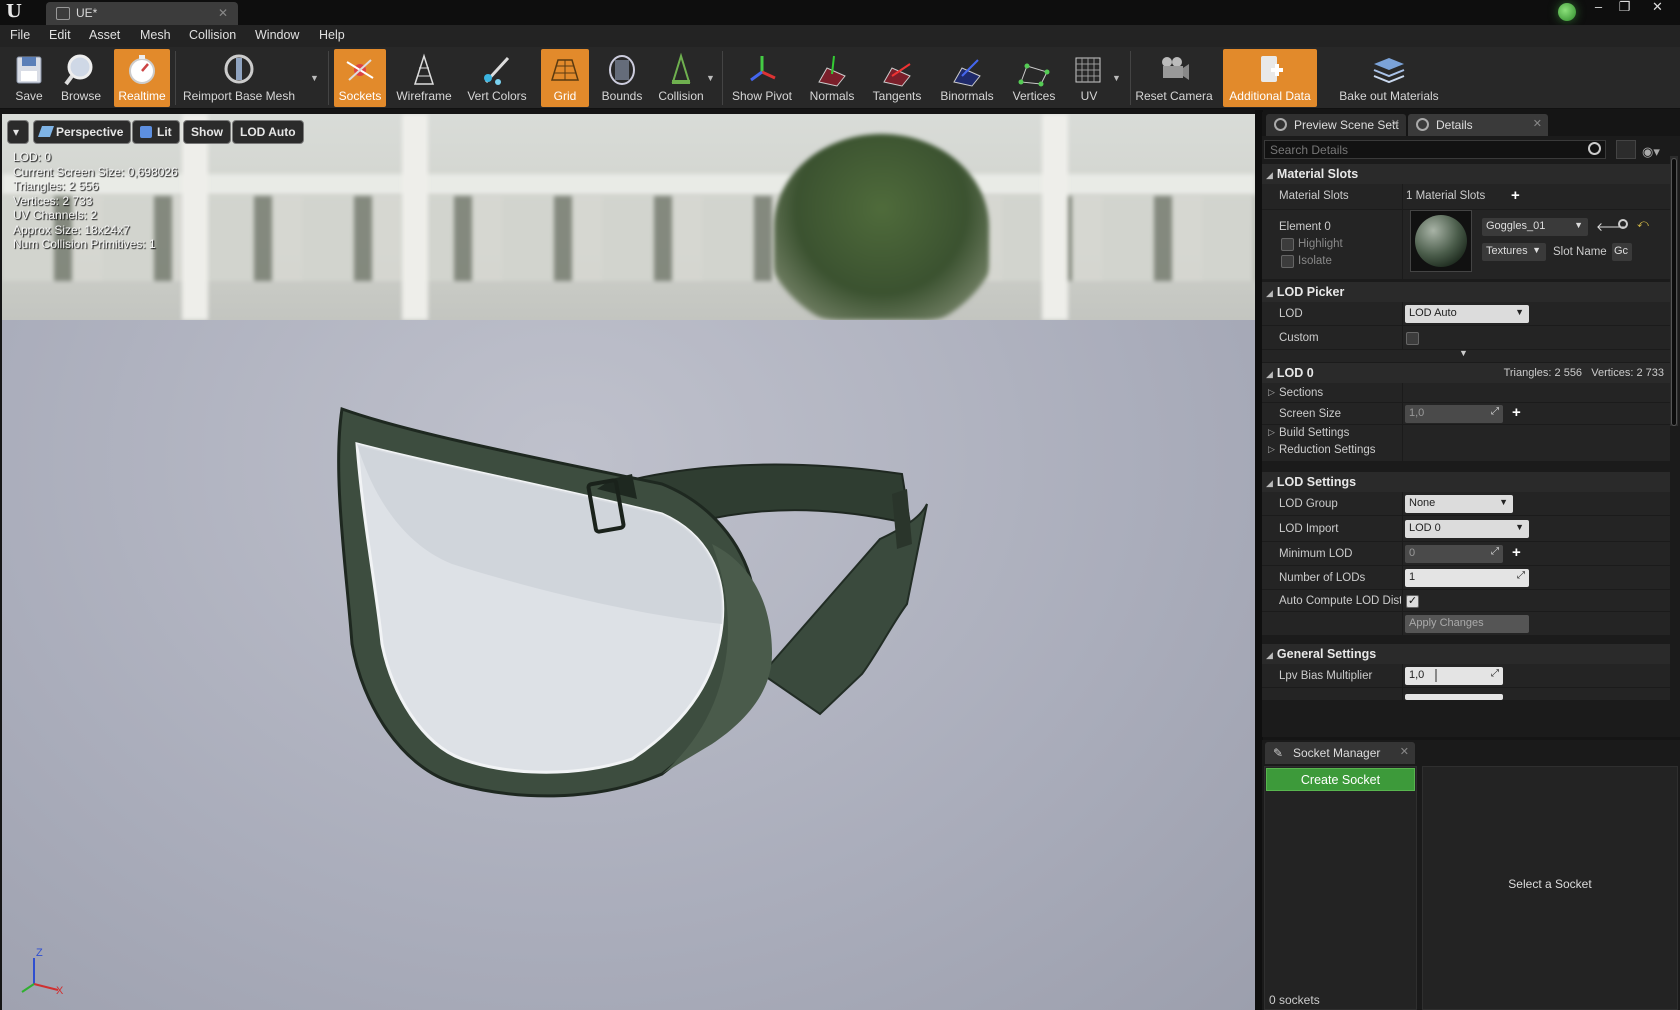 The width and height of the screenshot is (1680, 1010). What do you see at coordinates (1626, 149) in the screenshot?
I see `view-options-icon` at bounding box center [1626, 149].